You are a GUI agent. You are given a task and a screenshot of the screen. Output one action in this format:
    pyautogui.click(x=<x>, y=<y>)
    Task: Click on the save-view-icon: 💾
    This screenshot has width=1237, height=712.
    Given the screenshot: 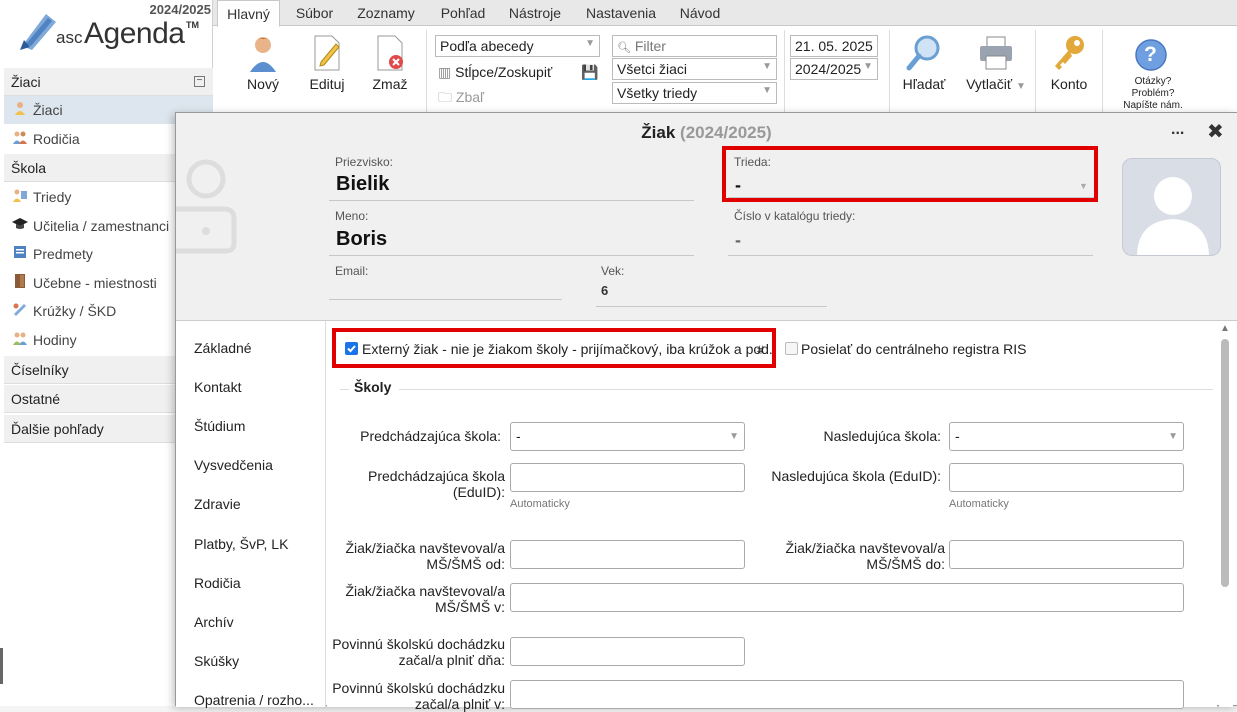 What is the action you would take?
    pyautogui.click(x=589, y=72)
    